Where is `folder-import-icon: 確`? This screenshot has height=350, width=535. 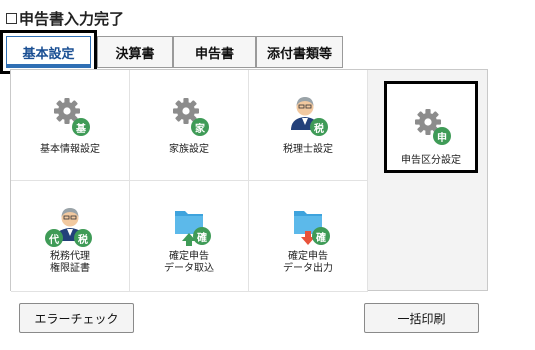
folder-import-icon: 確 is located at coordinates (189, 226).